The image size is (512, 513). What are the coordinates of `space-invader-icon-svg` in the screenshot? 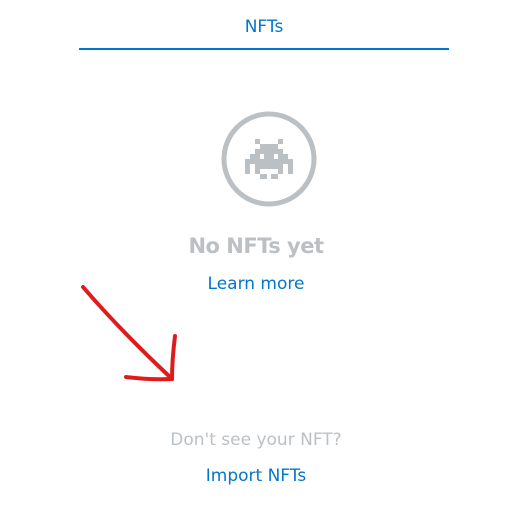 It's located at (269, 159).